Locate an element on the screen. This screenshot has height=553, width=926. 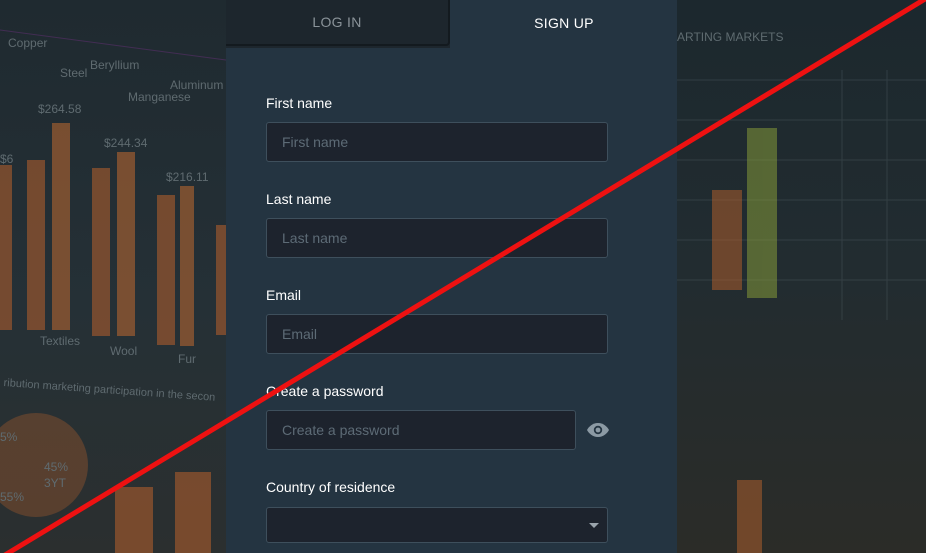
bg-label: Wool is located at coordinates (124, 351).